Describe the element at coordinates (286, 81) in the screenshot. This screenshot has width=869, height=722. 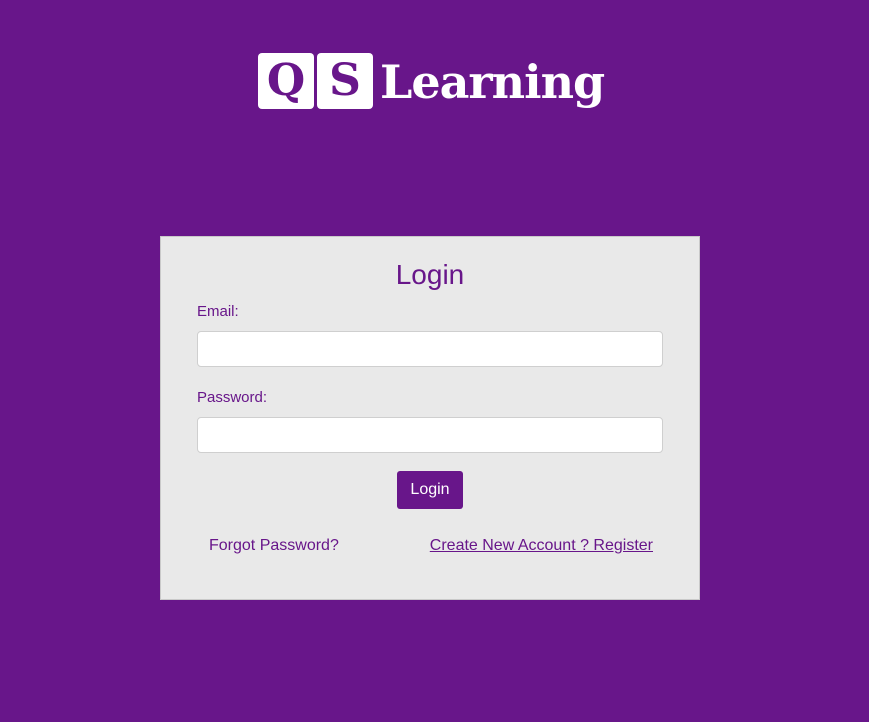
I see `logo-tile-q: Q` at that location.